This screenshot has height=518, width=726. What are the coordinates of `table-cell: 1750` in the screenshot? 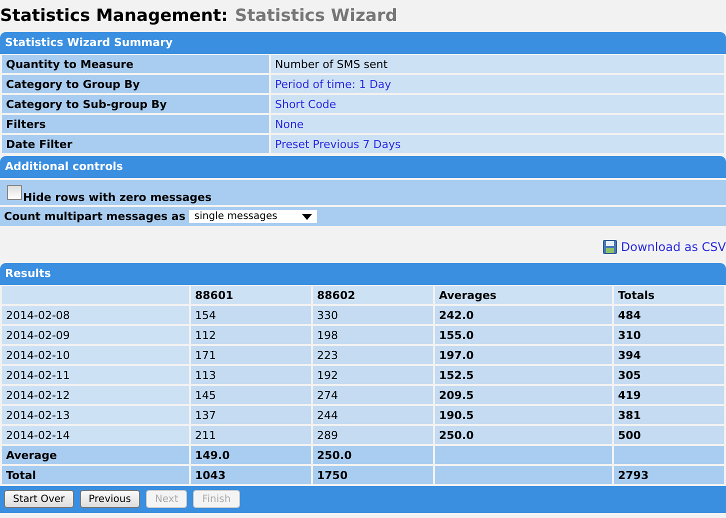 It's located at (373, 475).